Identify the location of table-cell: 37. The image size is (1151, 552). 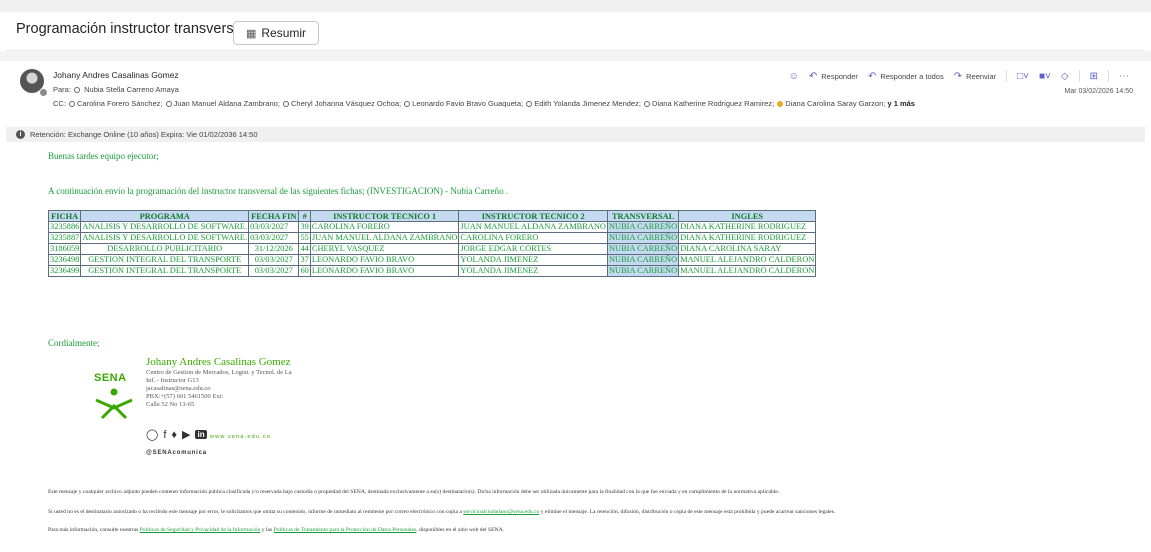
(304, 260).